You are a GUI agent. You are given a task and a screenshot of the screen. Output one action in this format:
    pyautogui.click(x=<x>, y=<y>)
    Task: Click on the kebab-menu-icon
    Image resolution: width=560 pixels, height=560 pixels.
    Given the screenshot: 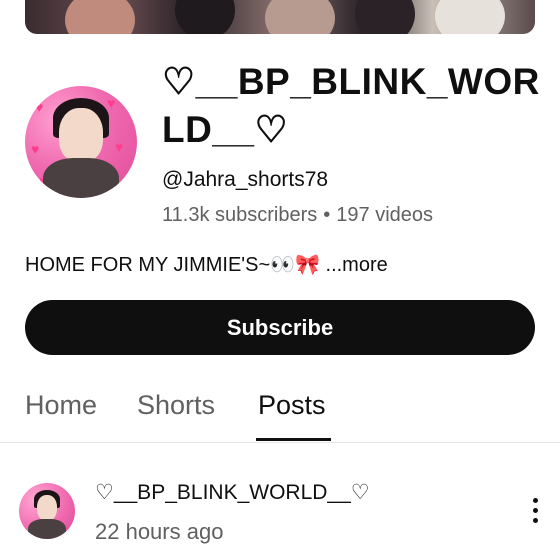 What is the action you would take?
    pyautogui.click(x=535, y=511)
    